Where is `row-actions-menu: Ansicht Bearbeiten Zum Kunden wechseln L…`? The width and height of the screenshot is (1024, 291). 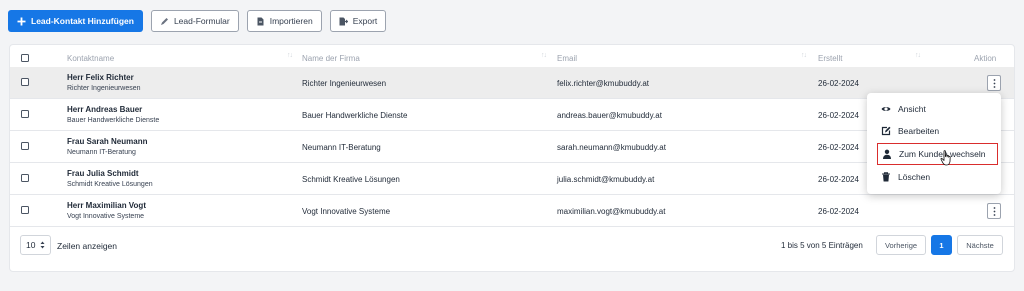
row-actions-menu: Ansicht Bearbeiten Zum Kunden wechseln L… is located at coordinates (934, 143).